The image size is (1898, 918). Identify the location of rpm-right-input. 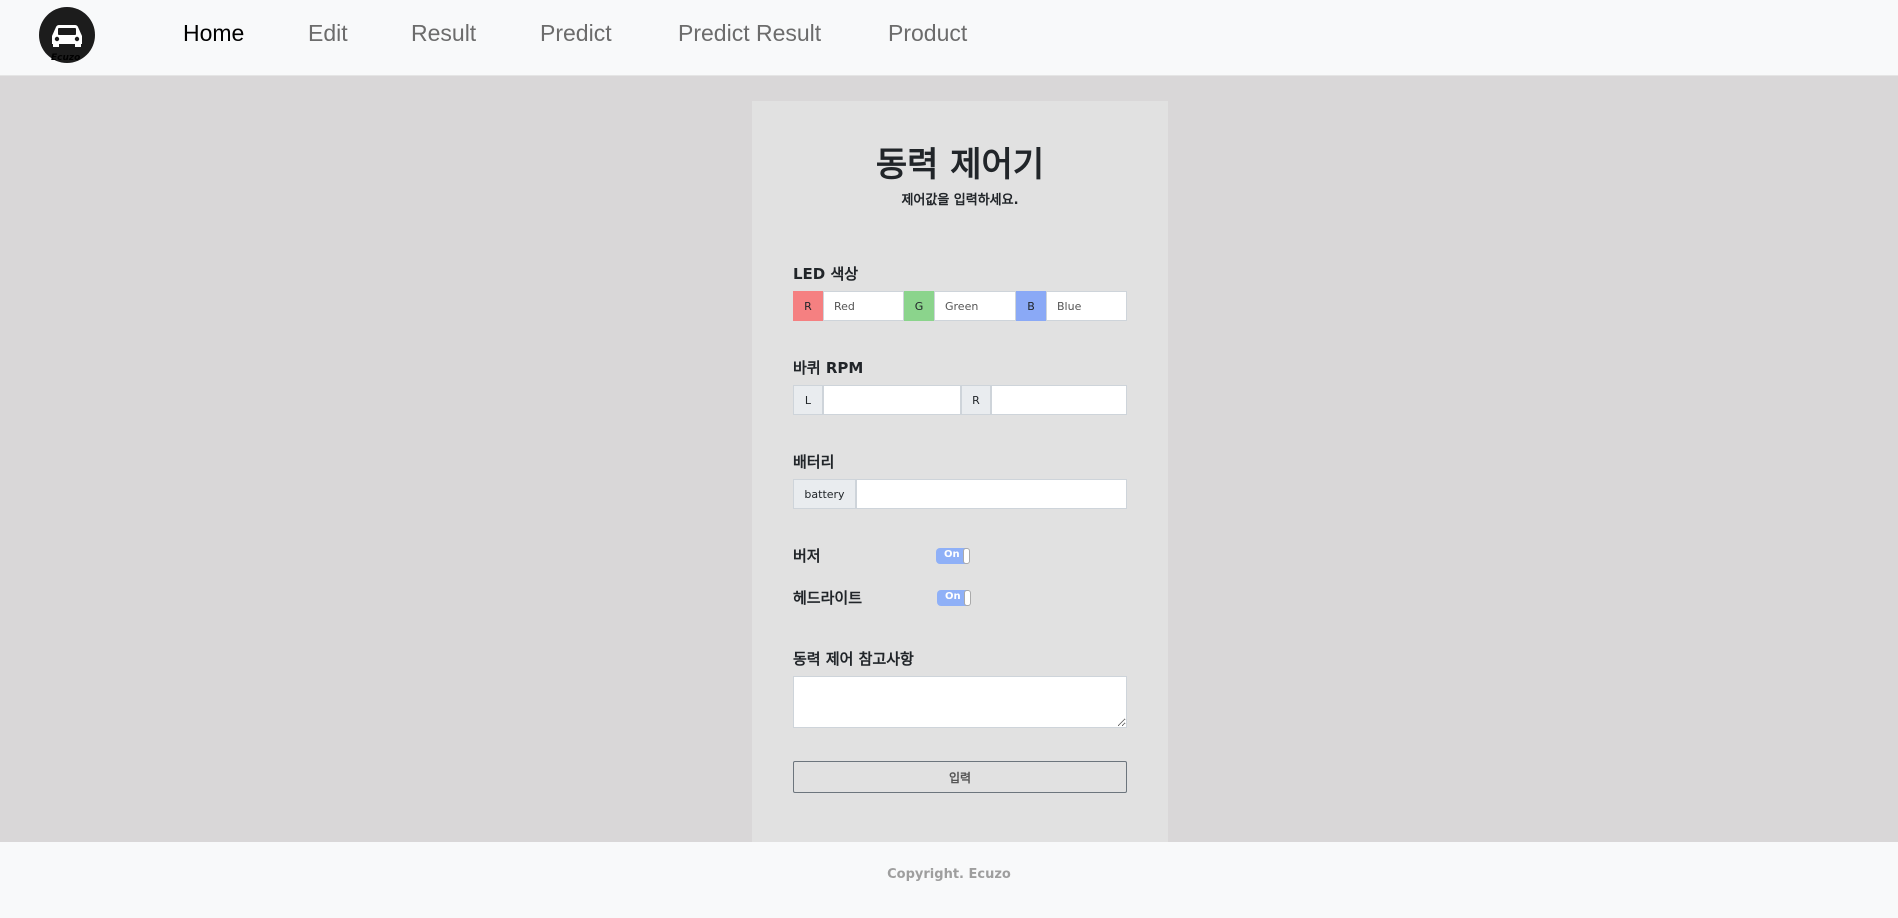
(1059, 400).